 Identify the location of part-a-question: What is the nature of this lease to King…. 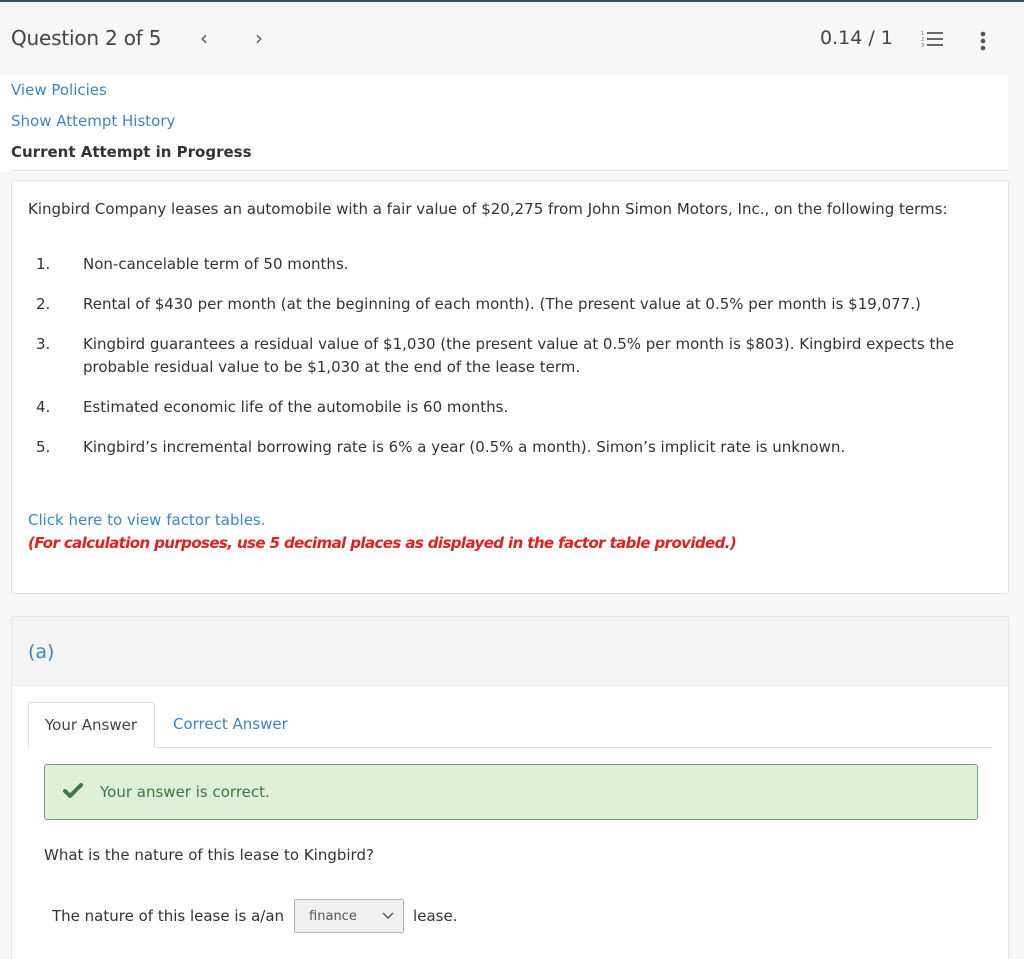
(209, 855).